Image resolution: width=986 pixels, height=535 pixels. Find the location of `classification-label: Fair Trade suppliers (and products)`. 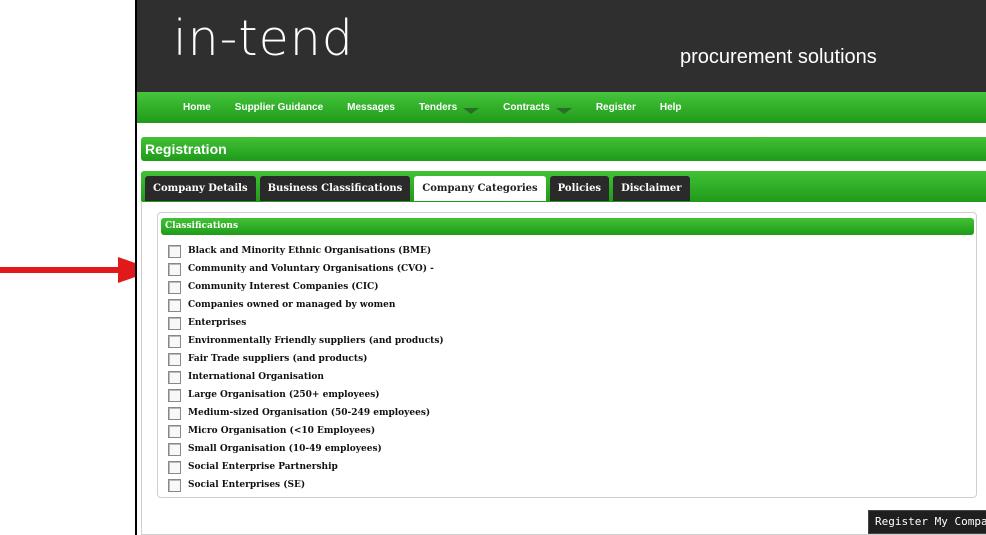

classification-label: Fair Trade suppliers (and products) is located at coordinates (278, 359).